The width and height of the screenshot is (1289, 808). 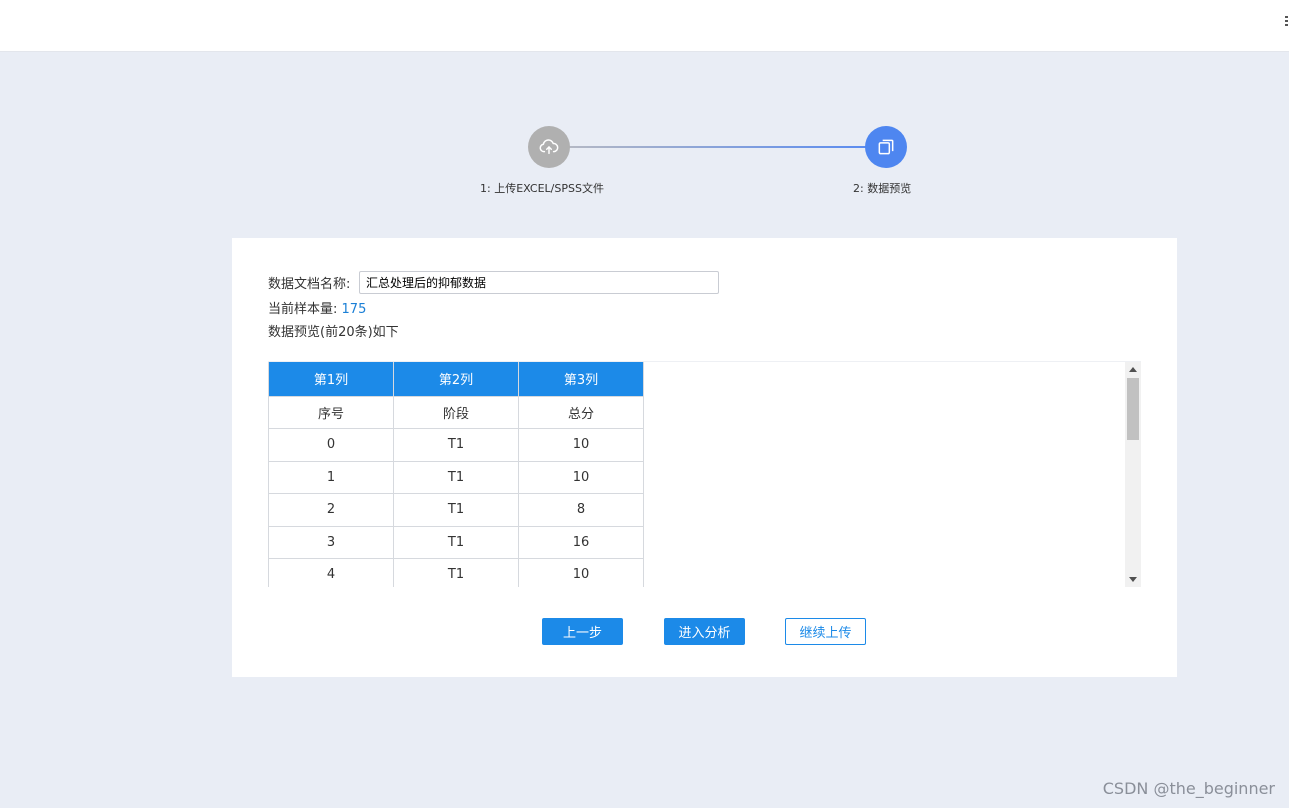 I want to click on step-2-text: 数据预览, so click(x=889, y=188).